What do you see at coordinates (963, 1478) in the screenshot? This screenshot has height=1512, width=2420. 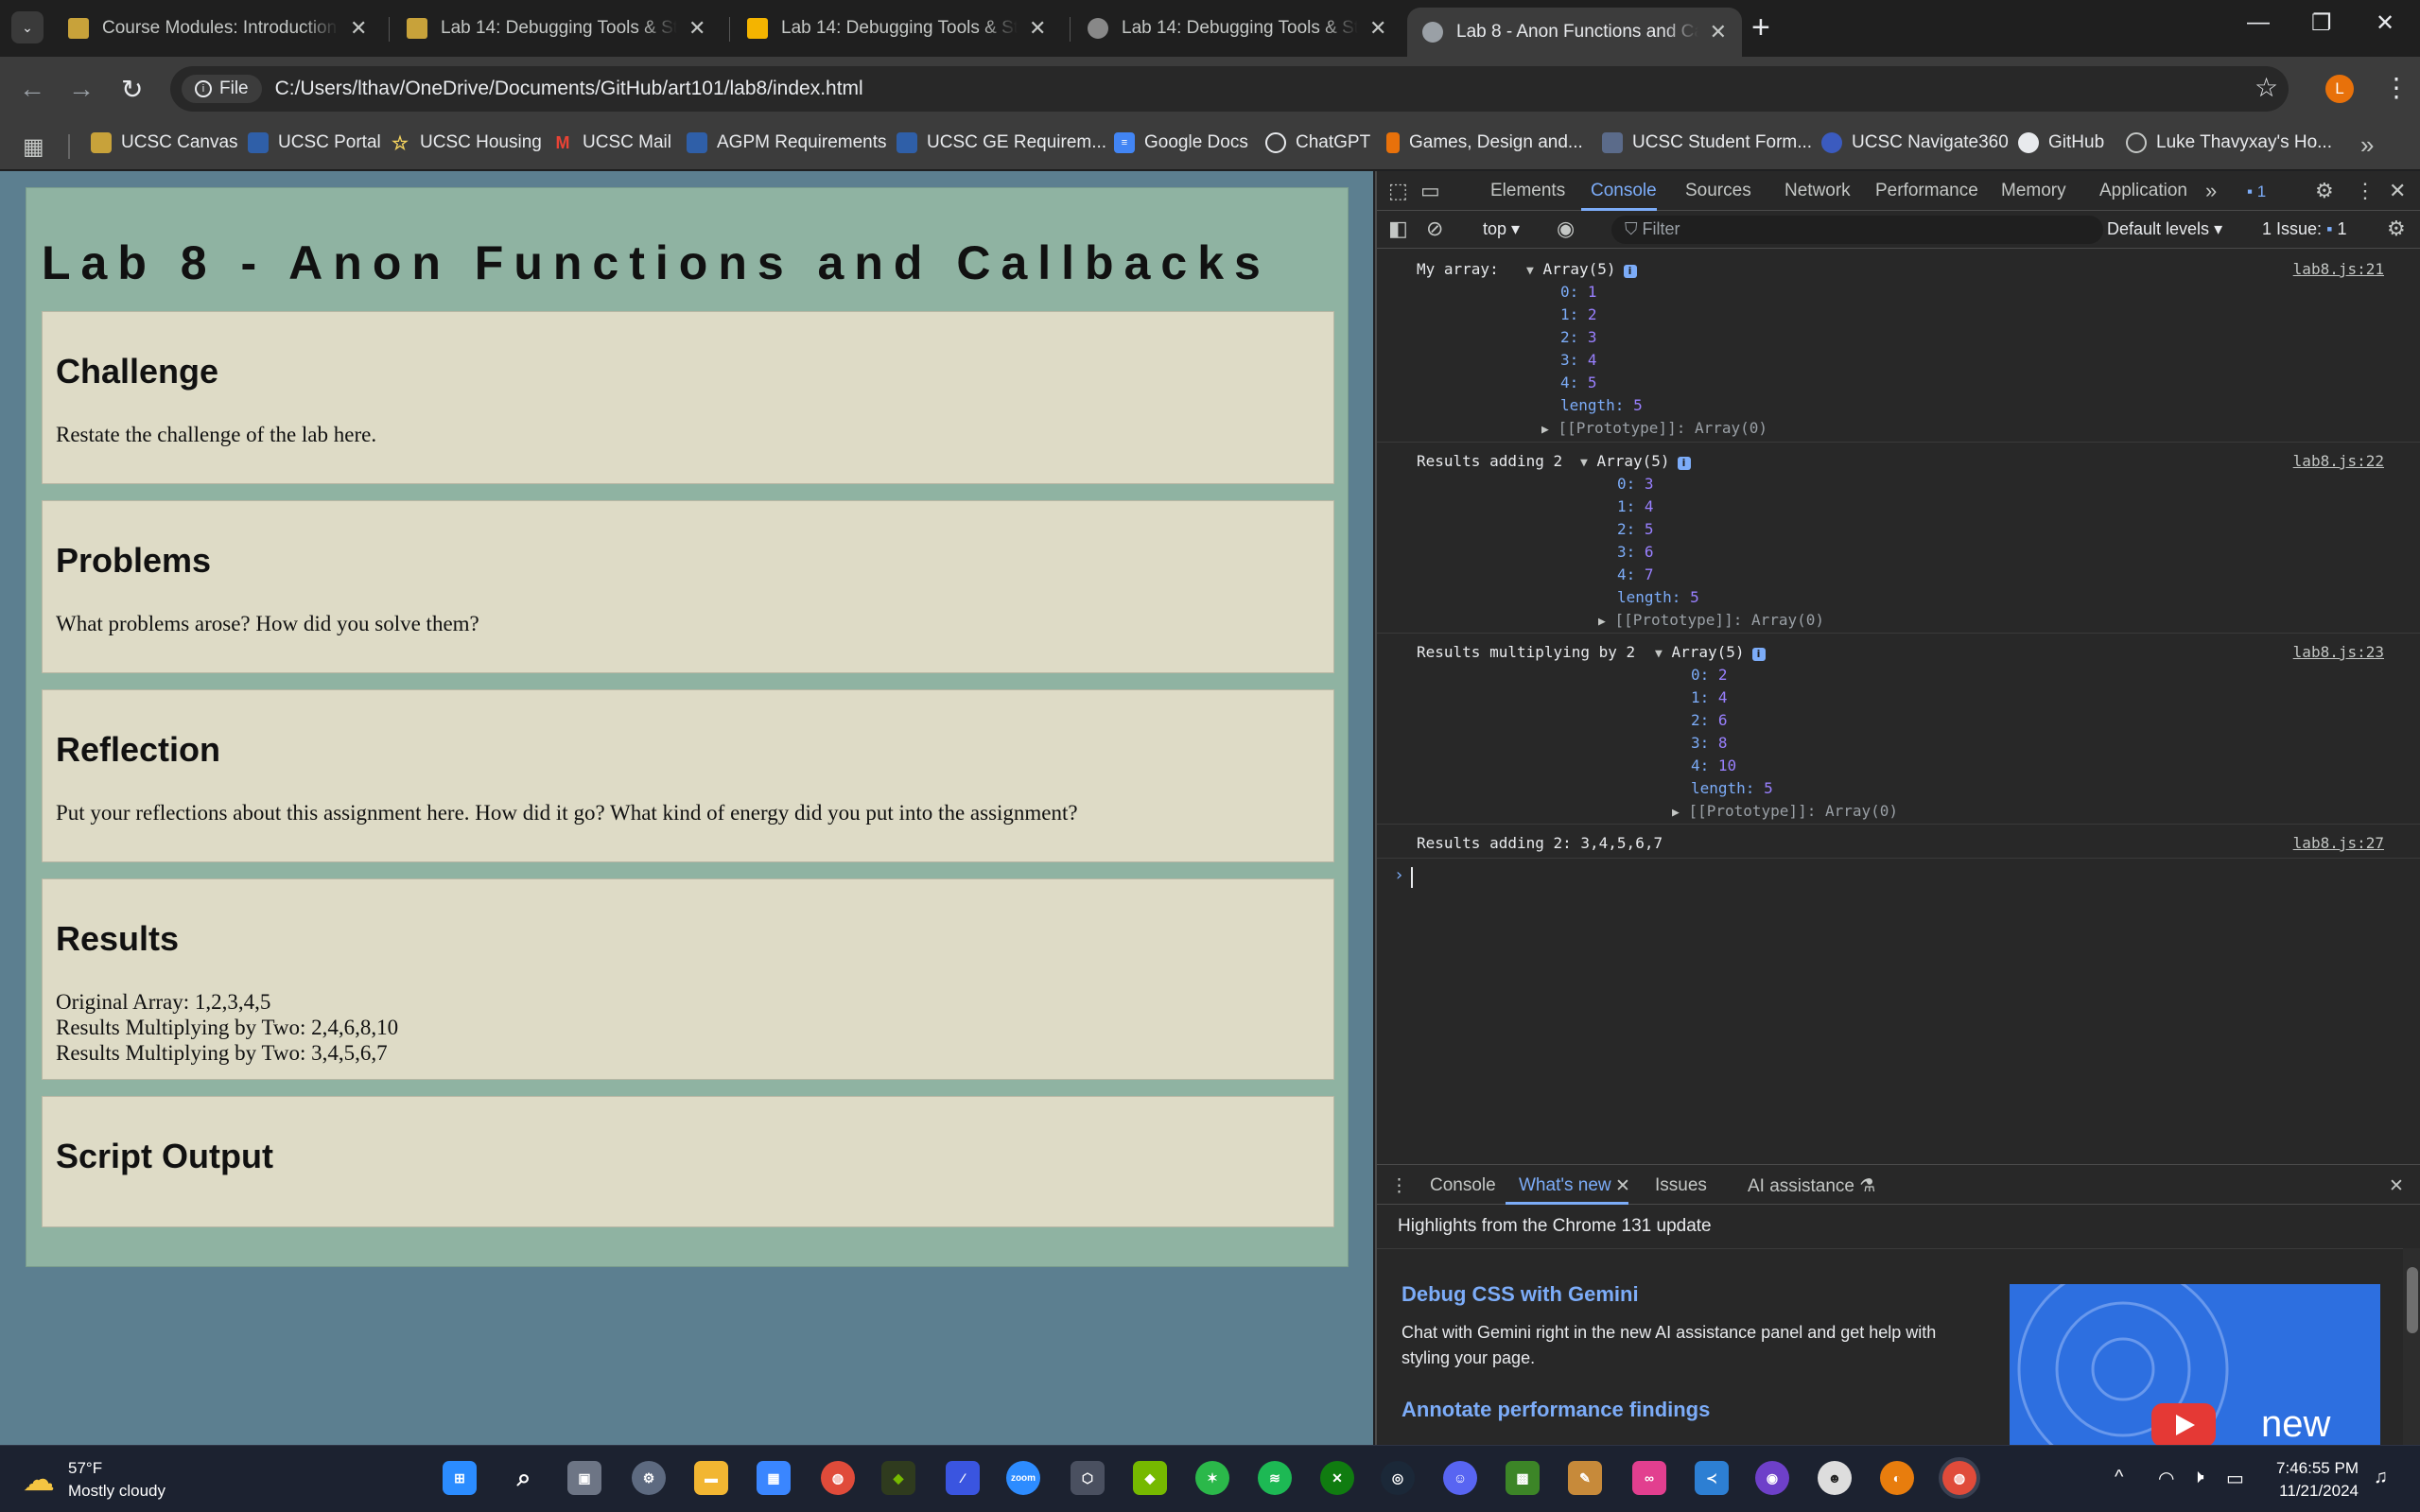 I see `pen-app-icon: ⁄` at bounding box center [963, 1478].